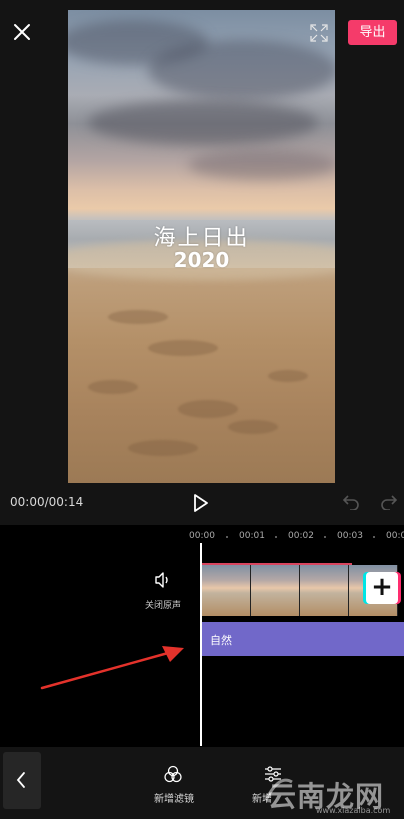 The height and width of the screenshot is (819, 404). Describe the element at coordinates (319, 33) in the screenshot. I see `fullscreen-icon` at that location.